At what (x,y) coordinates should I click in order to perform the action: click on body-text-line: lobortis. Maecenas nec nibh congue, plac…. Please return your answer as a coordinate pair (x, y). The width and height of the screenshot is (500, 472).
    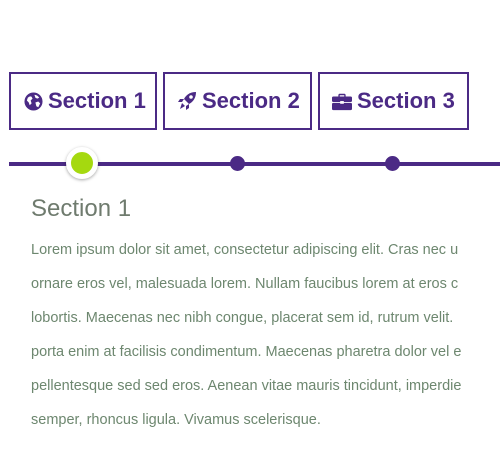
    Looking at the image, I should click on (242, 318).